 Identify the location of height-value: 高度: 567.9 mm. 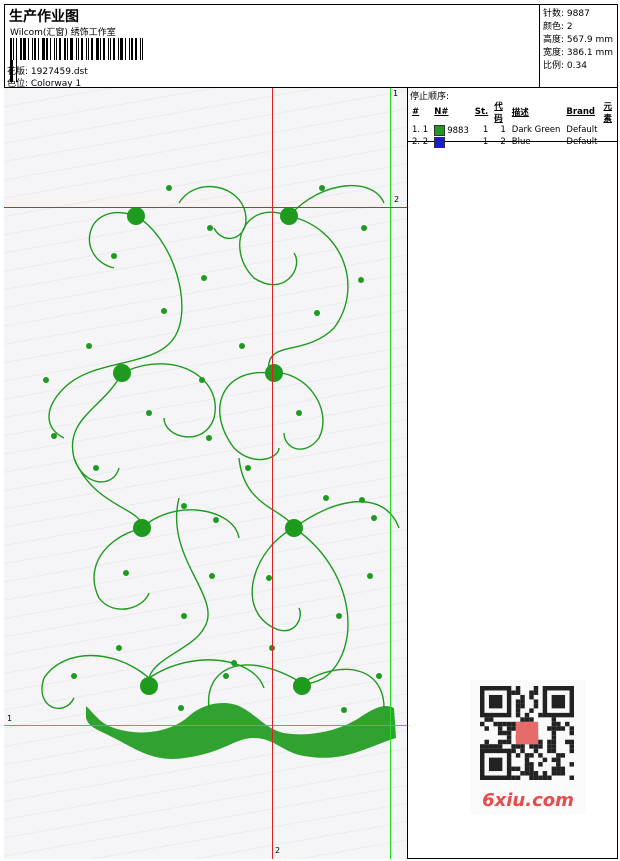
(578, 40).